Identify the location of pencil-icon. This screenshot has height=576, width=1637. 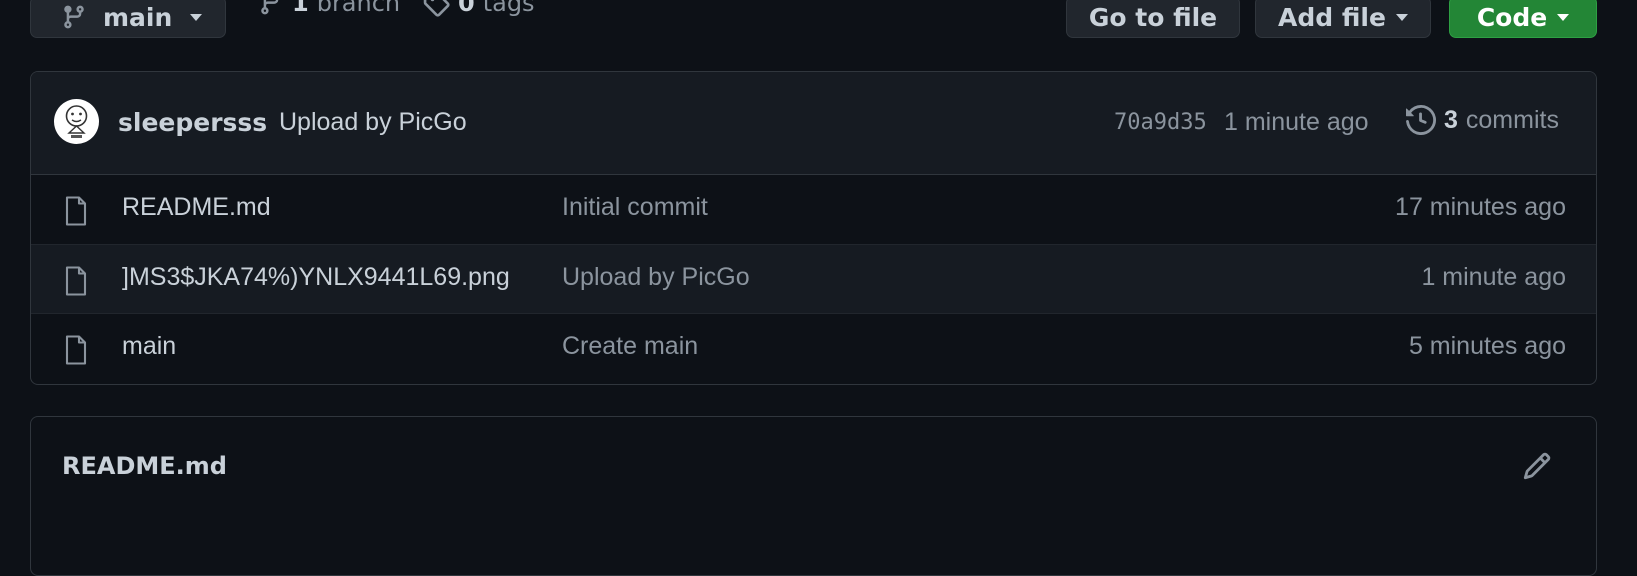
(1537, 466).